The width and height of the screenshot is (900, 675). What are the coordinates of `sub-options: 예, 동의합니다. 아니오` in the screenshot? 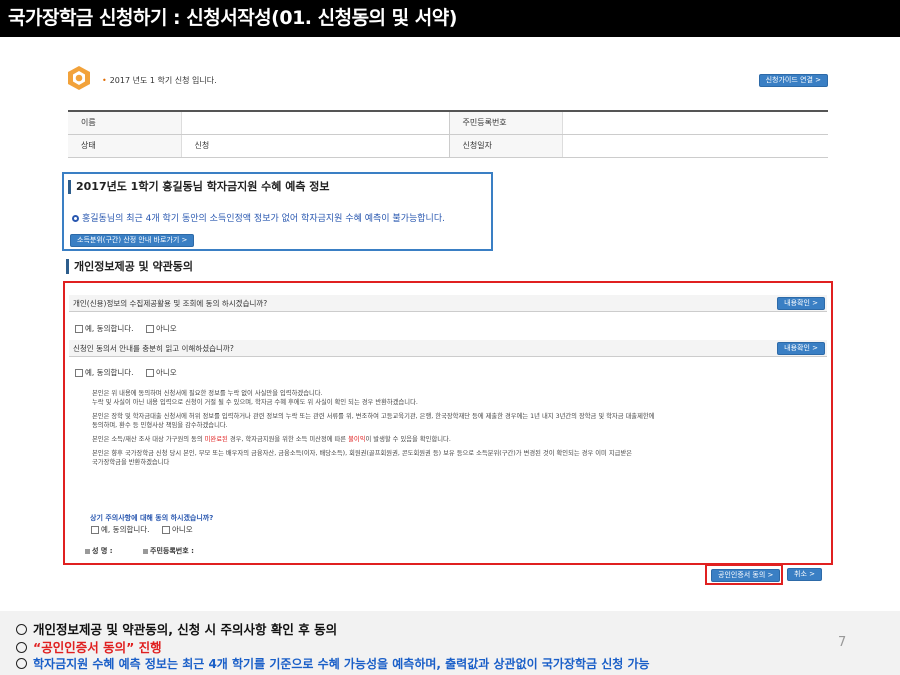 It's located at (147, 529).